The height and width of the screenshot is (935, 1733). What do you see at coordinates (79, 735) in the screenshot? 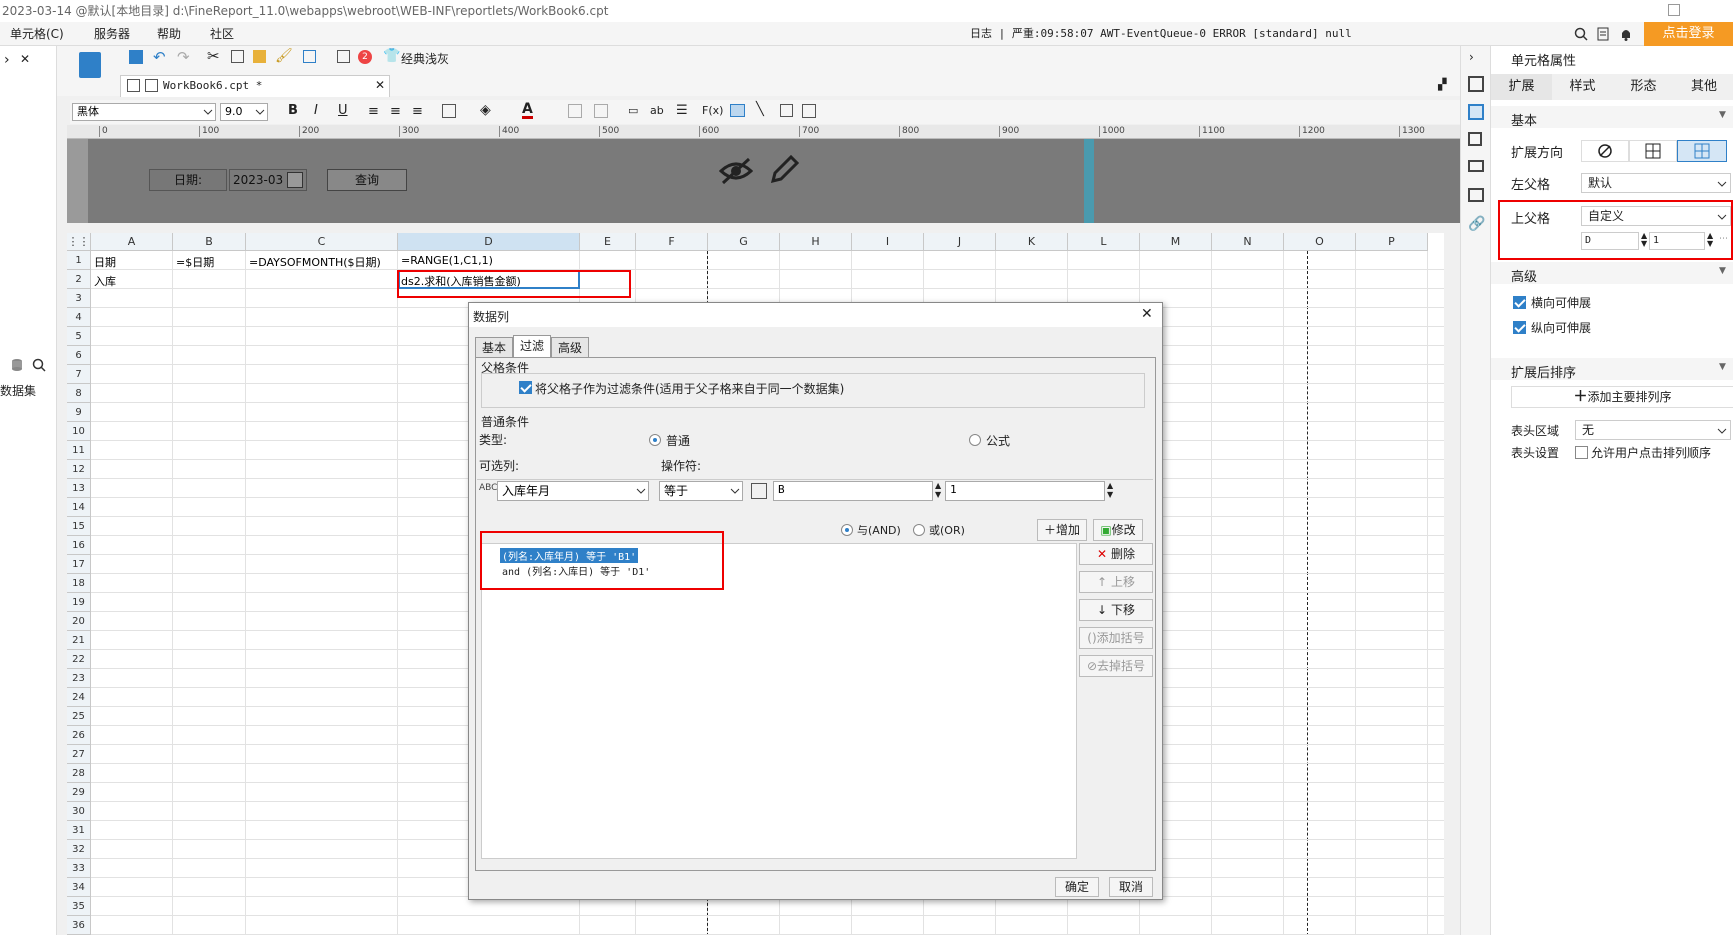
I see `row-header: 26` at bounding box center [79, 735].